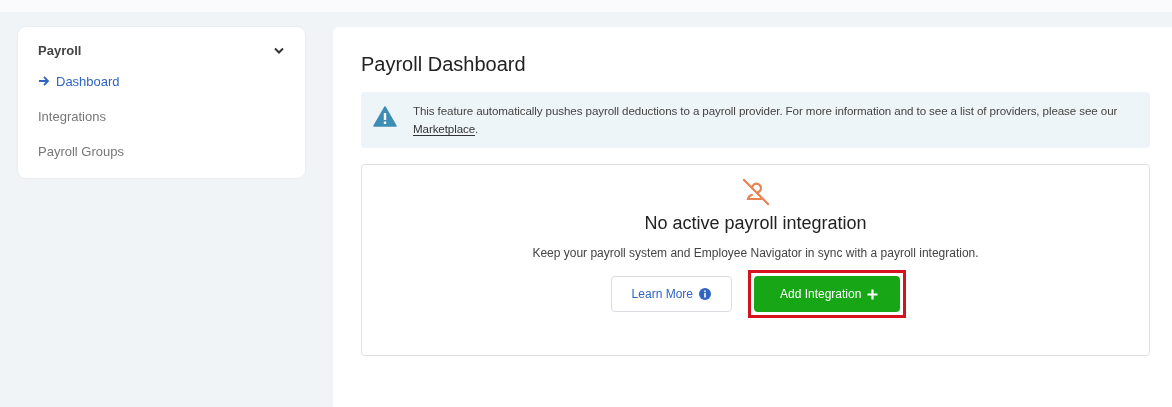 Image resolution: width=1172 pixels, height=407 pixels. I want to click on notice-text: This feature automatically pushes payroll deductions to a payroll provider. For more information and to see a list of providers, please see our Marketplace., so click(766, 120).